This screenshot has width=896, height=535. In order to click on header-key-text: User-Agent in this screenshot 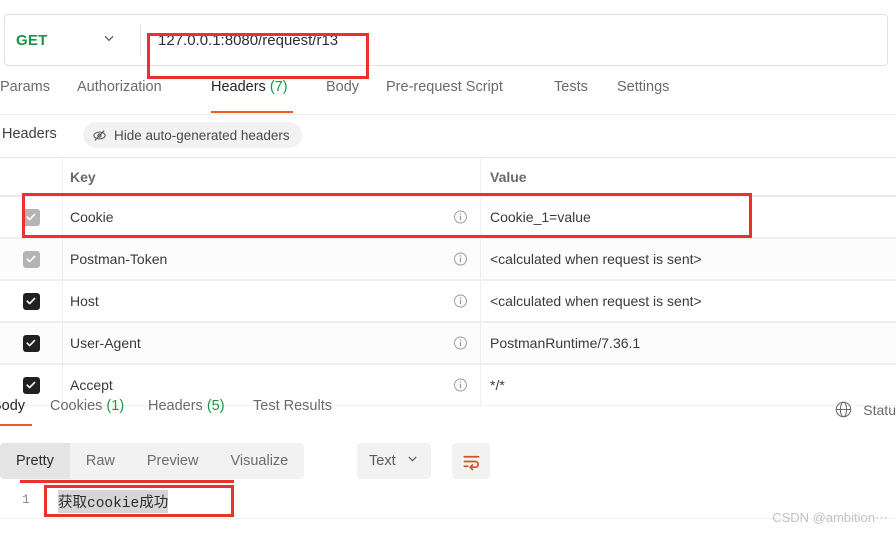, I will do `click(105, 343)`.